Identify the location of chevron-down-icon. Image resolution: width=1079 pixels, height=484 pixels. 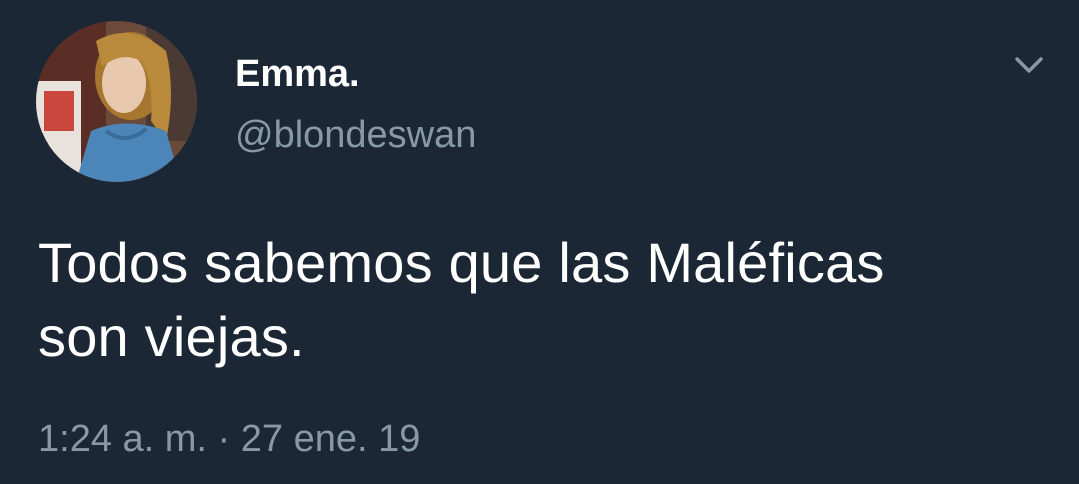
(1029, 65).